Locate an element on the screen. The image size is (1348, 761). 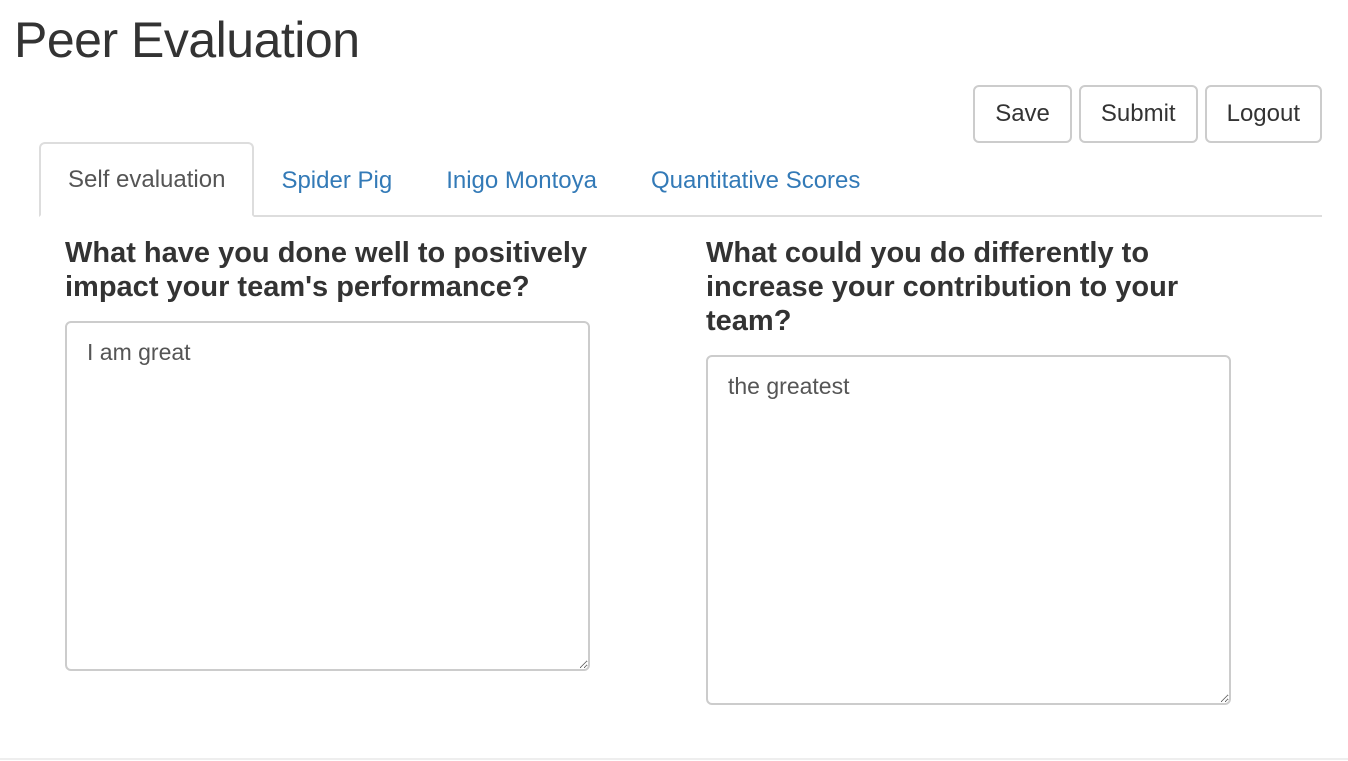
save-button: Save is located at coordinates (1022, 114).